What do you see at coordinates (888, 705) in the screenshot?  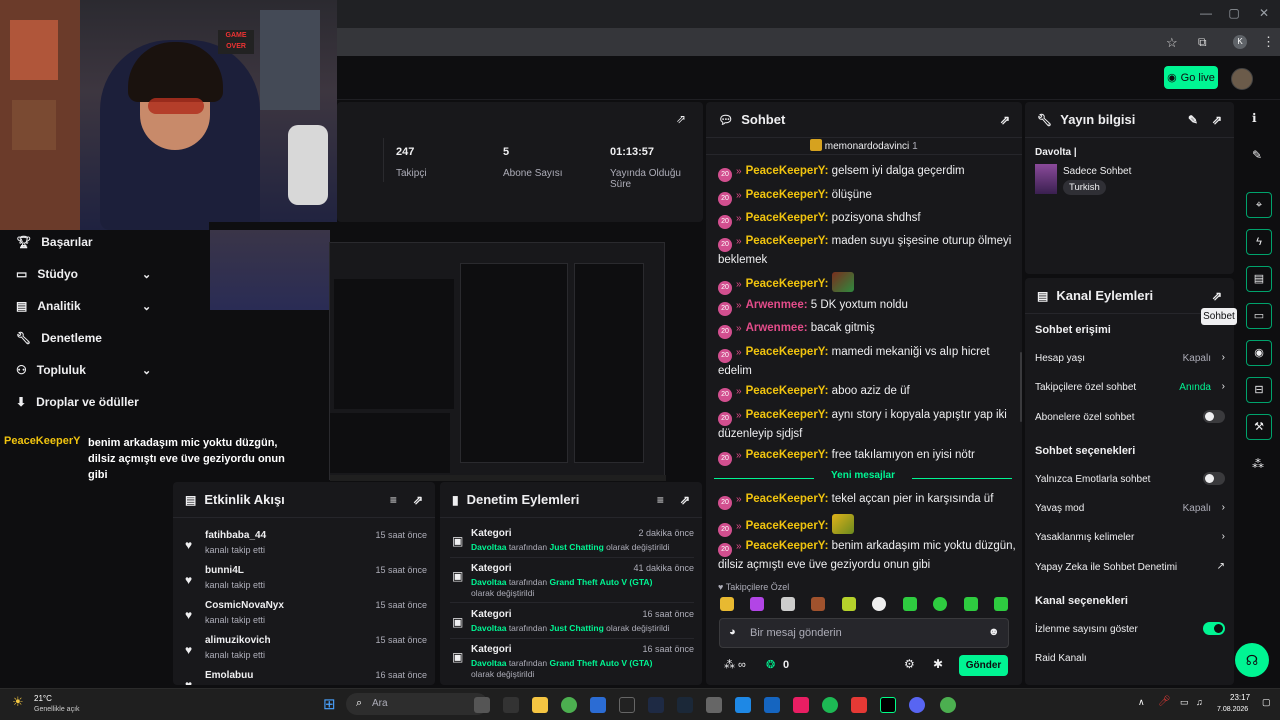 I see `capcut-icon` at bounding box center [888, 705].